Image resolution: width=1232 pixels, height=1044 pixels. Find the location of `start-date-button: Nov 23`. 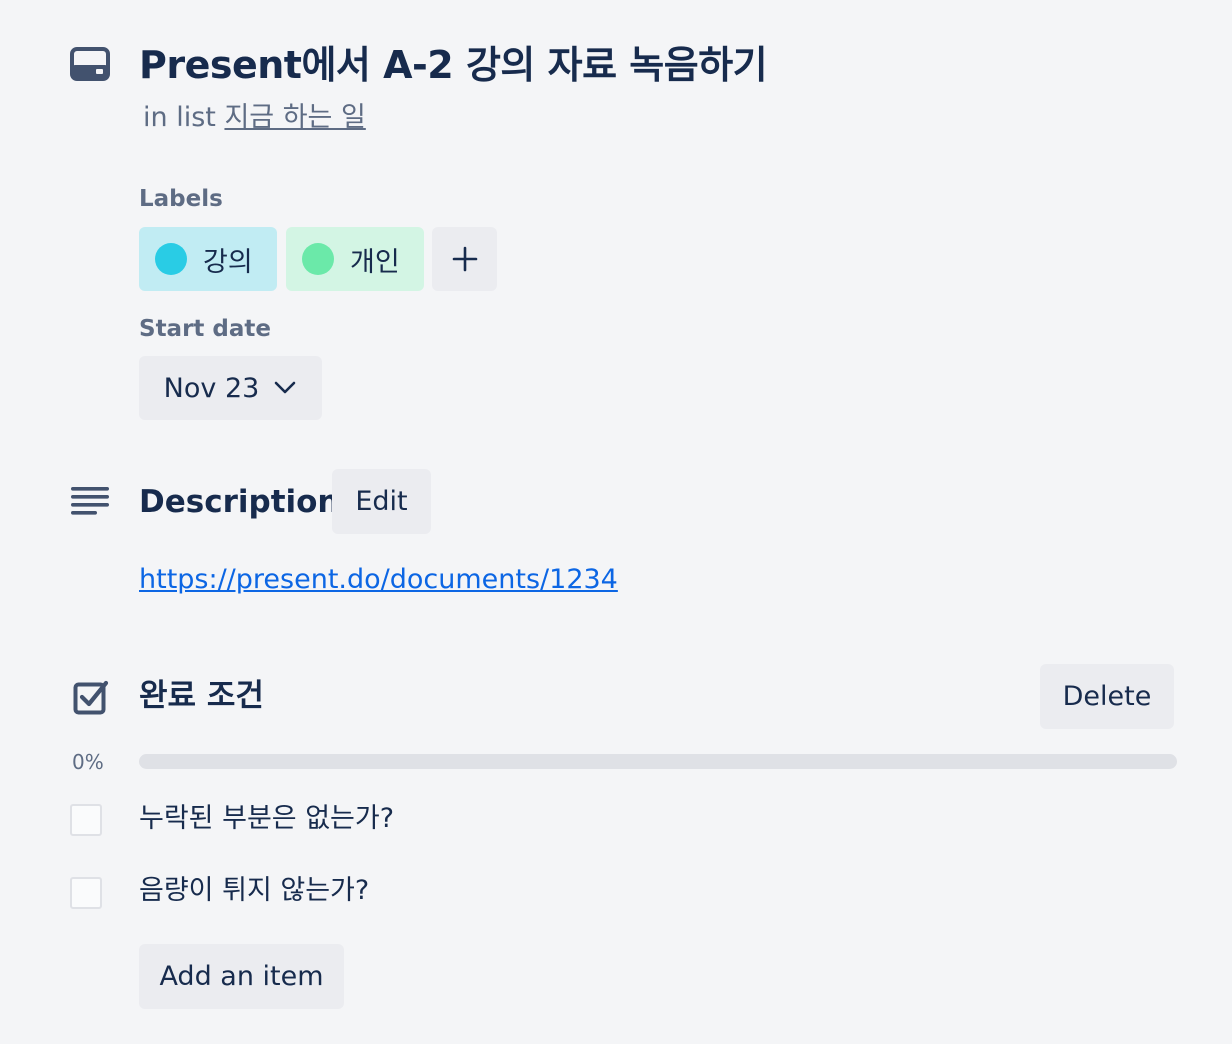

start-date-button: Nov 23 is located at coordinates (230, 388).